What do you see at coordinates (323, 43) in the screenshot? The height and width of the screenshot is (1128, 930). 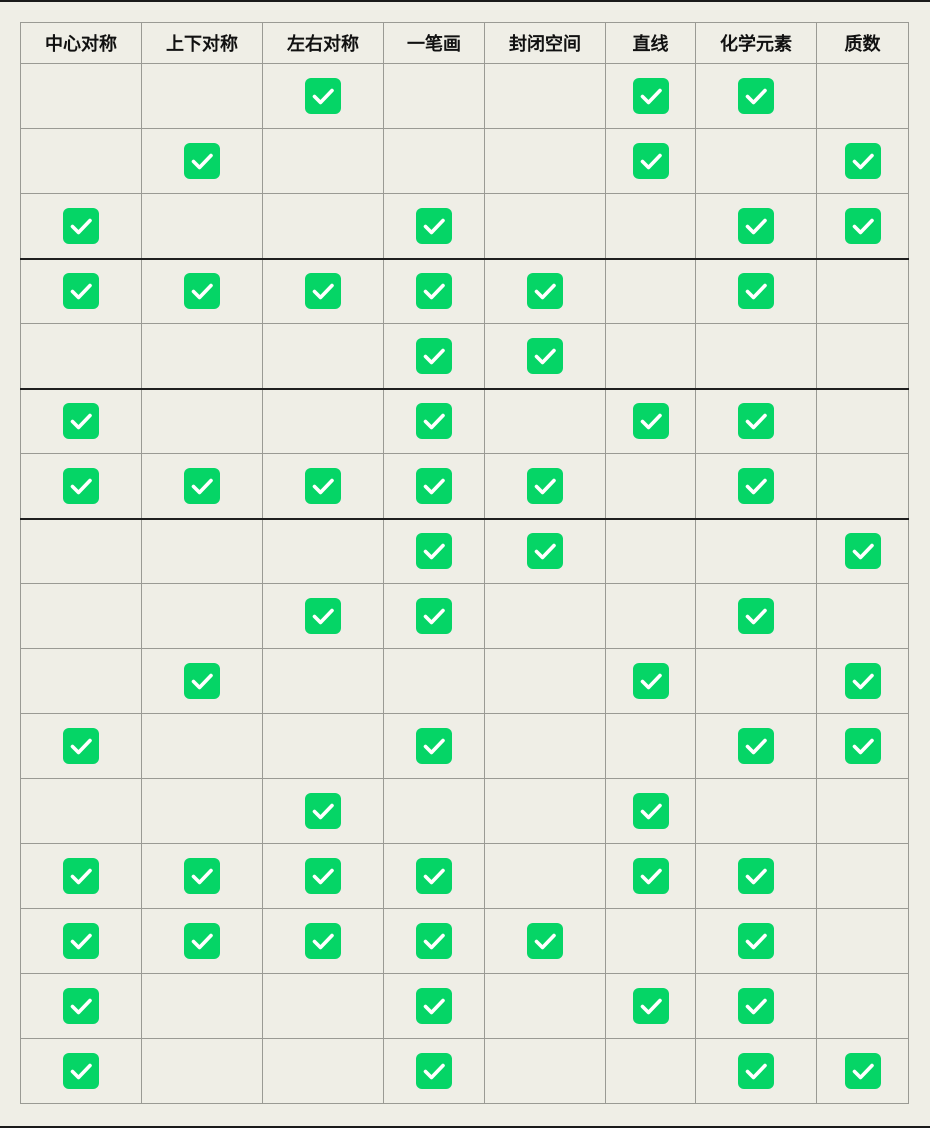 I see `column-header-horizontal-symmetry: 左右对称` at bounding box center [323, 43].